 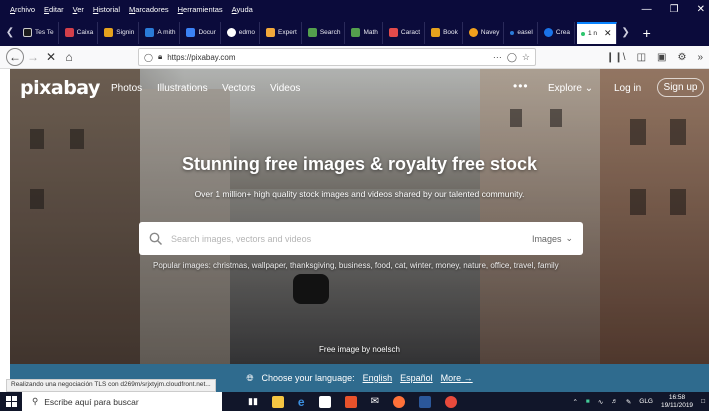 What do you see at coordinates (126, 88) in the screenshot?
I see `nav-photos: Photos` at bounding box center [126, 88].